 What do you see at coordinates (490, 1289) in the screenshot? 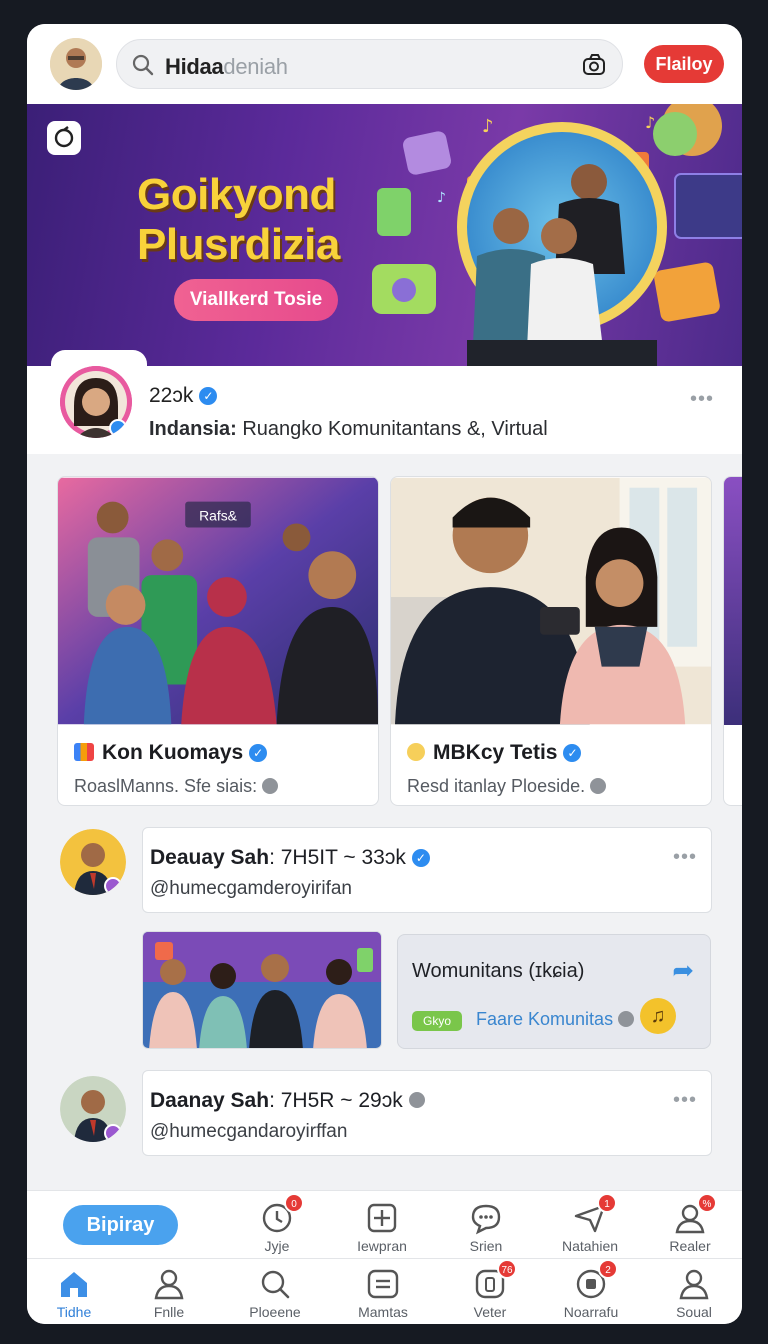
I see `nav-item-phone: 76 Veter` at bounding box center [490, 1289].